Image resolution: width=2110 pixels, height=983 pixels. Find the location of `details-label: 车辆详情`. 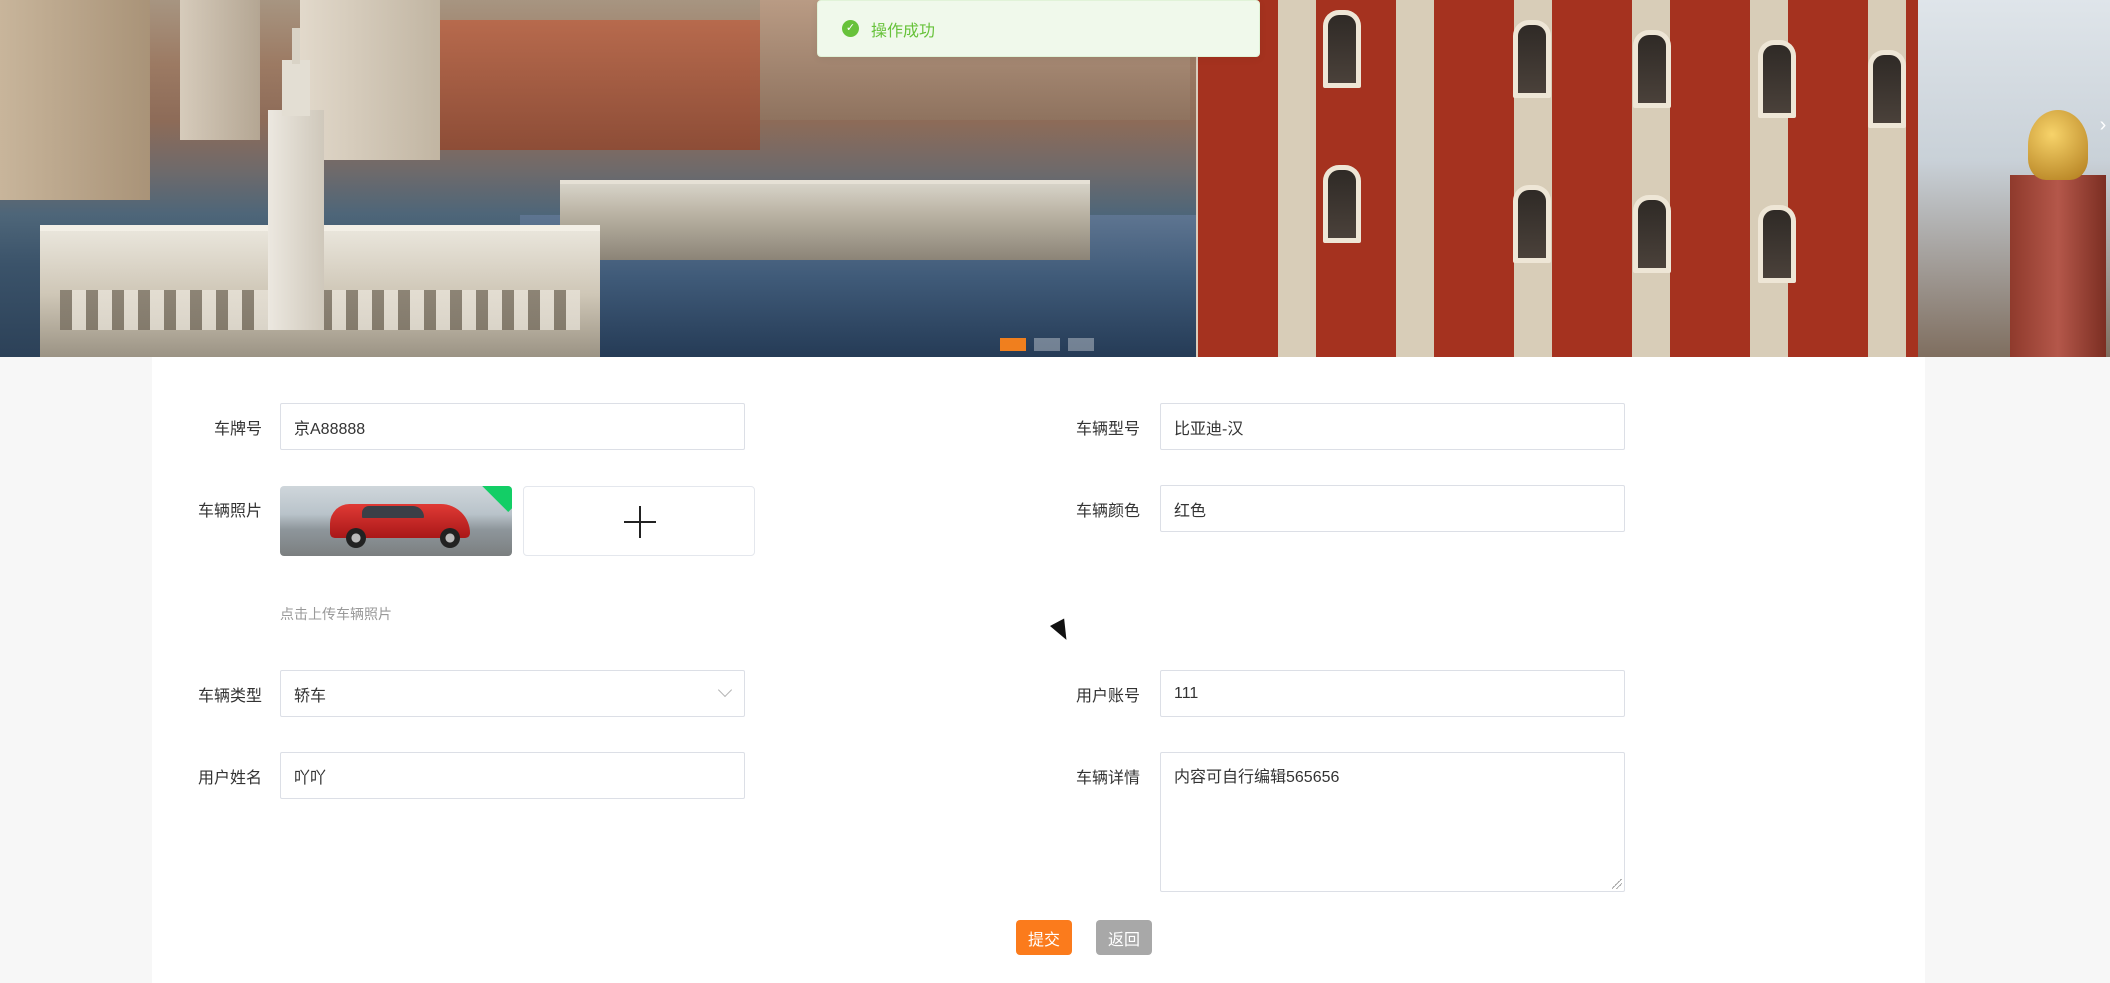

details-label: 车辆详情 is located at coordinates (1107, 778).